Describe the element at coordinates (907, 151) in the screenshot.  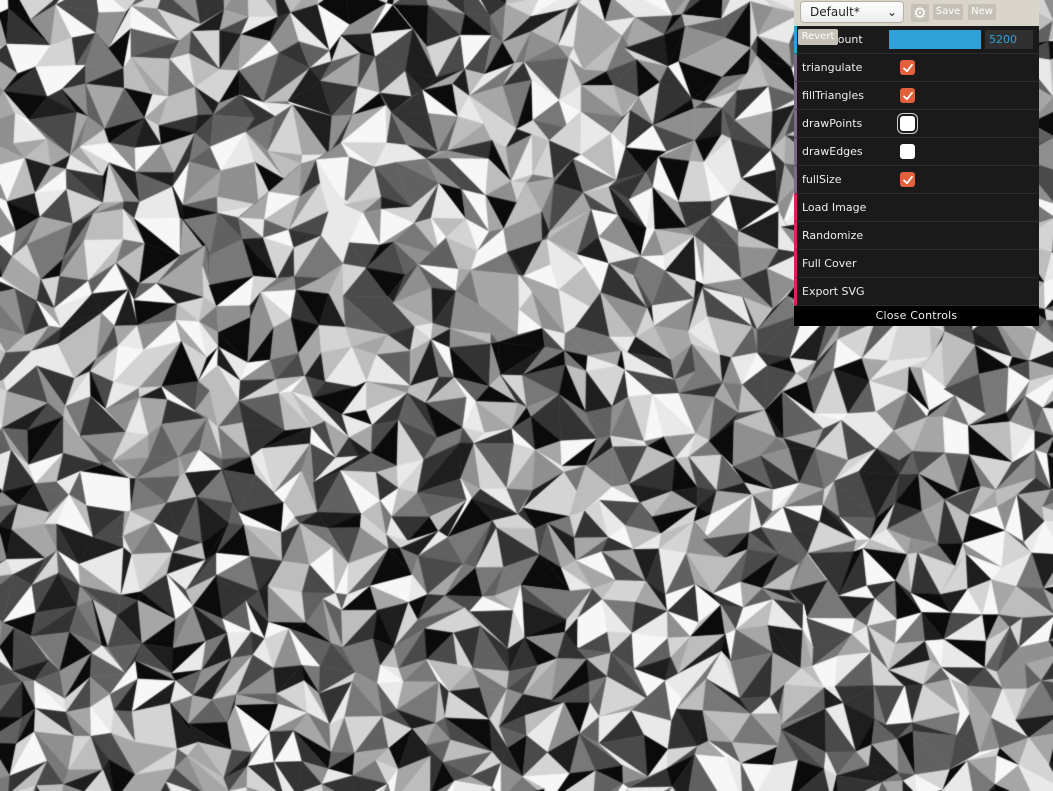
I see `drawEdges-checkbox` at that location.